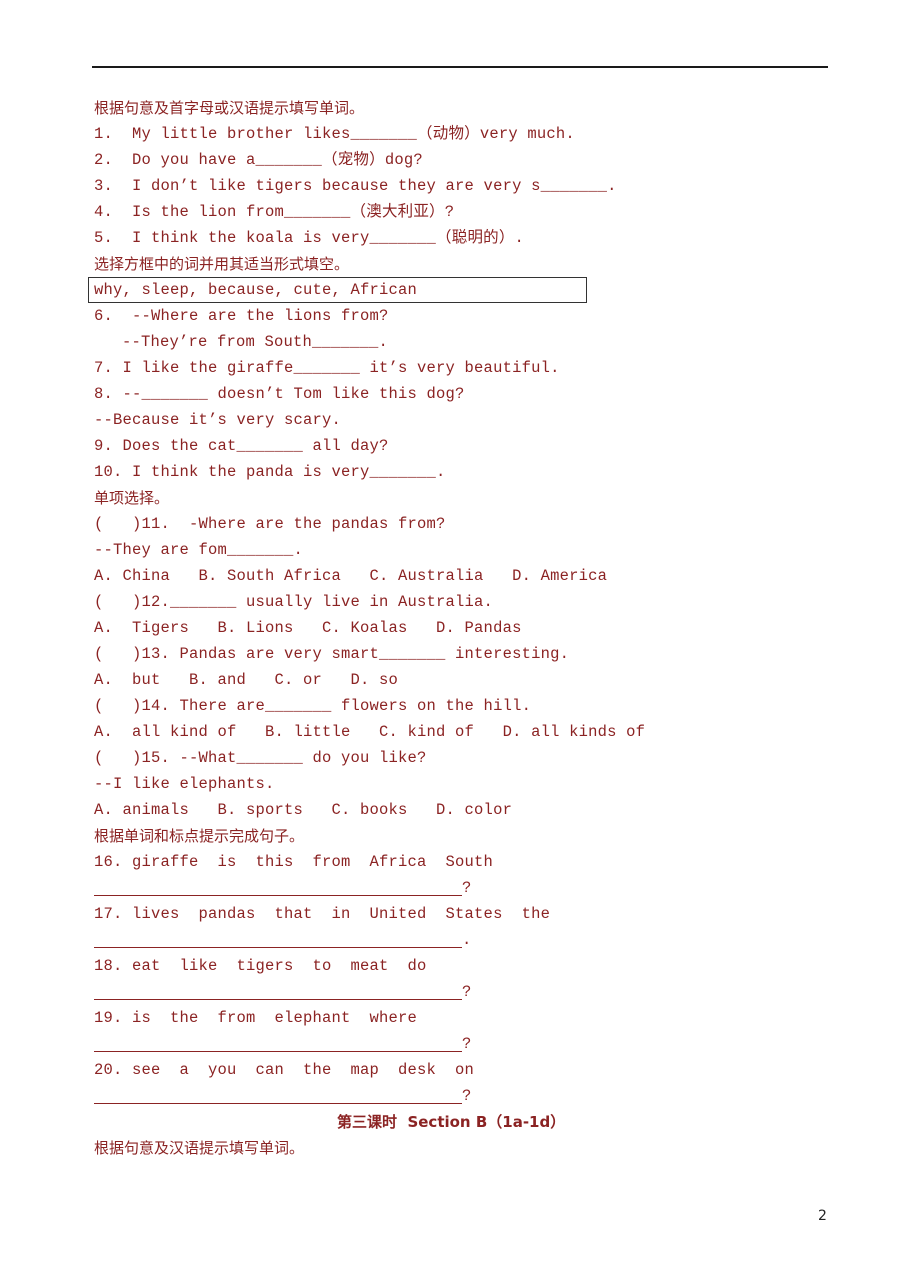 The image size is (920, 1275). Describe the element at coordinates (246, 680) in the screenshot. I see `question-13-options: A. but B. and C. or D. so` at that location.